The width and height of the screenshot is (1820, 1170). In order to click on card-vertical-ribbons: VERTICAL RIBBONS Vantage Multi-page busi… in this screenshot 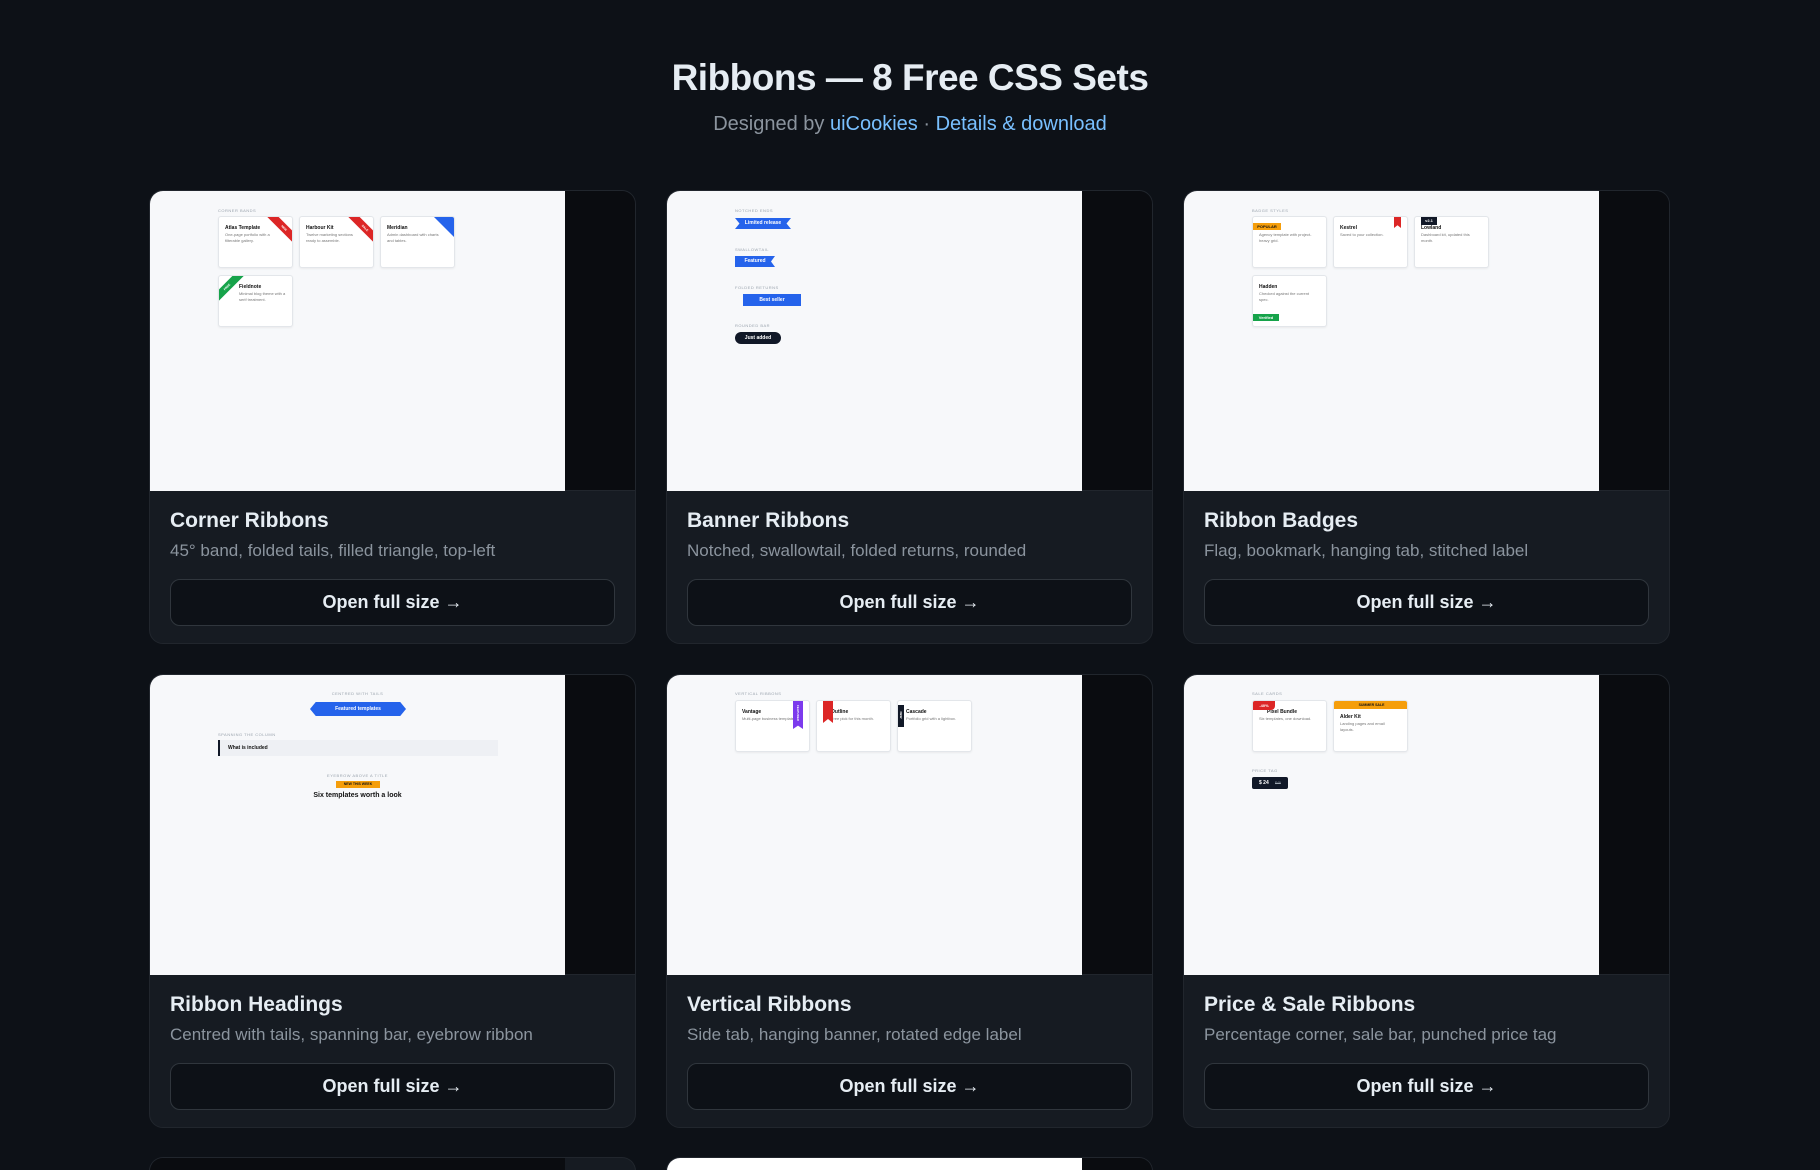, I will do `click(909, 901)`.